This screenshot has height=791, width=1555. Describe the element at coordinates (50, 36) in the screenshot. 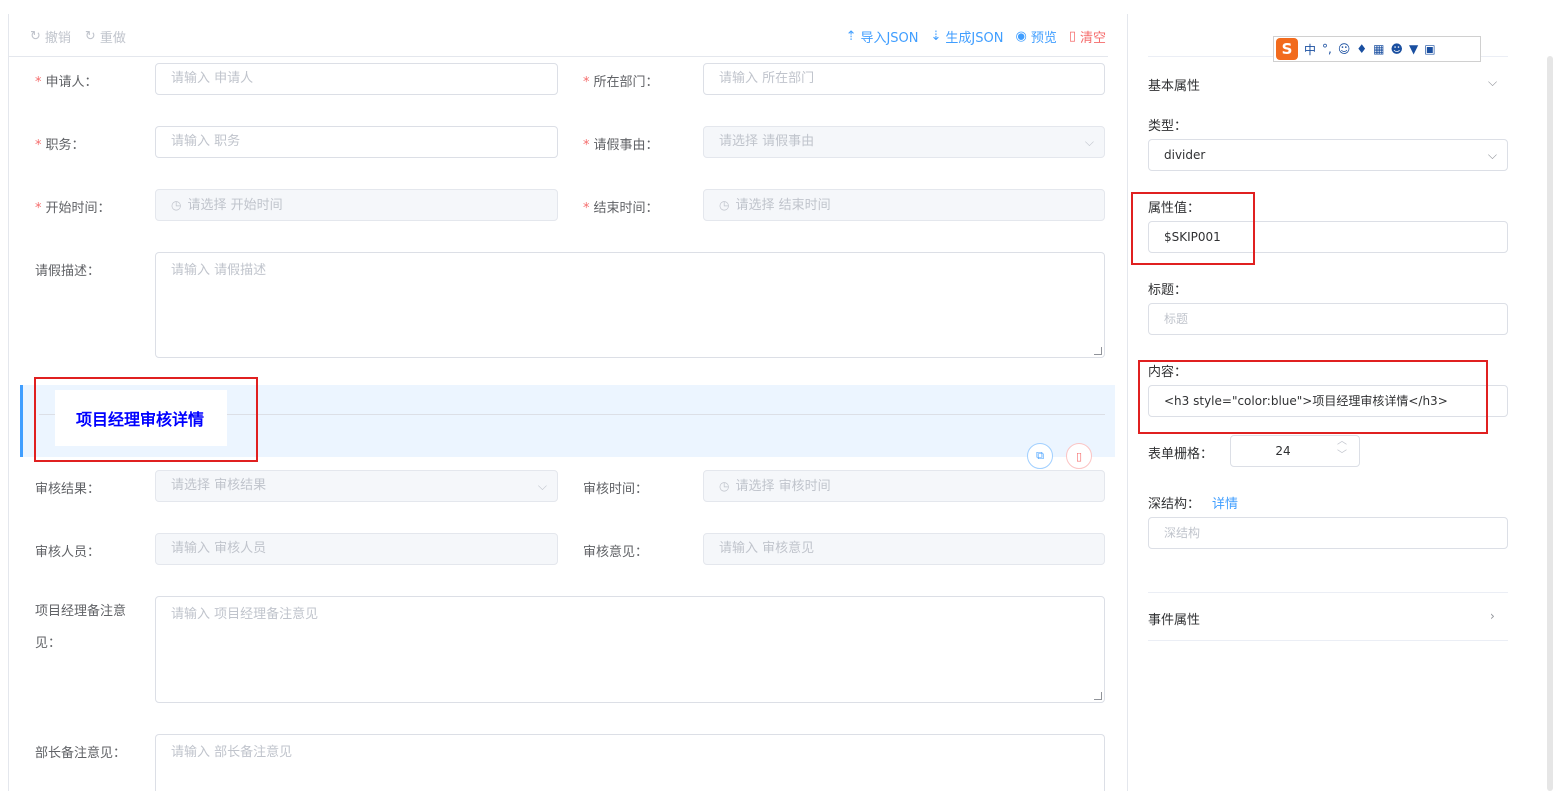

I see `undo-button: ↻ 撤销` at that location.